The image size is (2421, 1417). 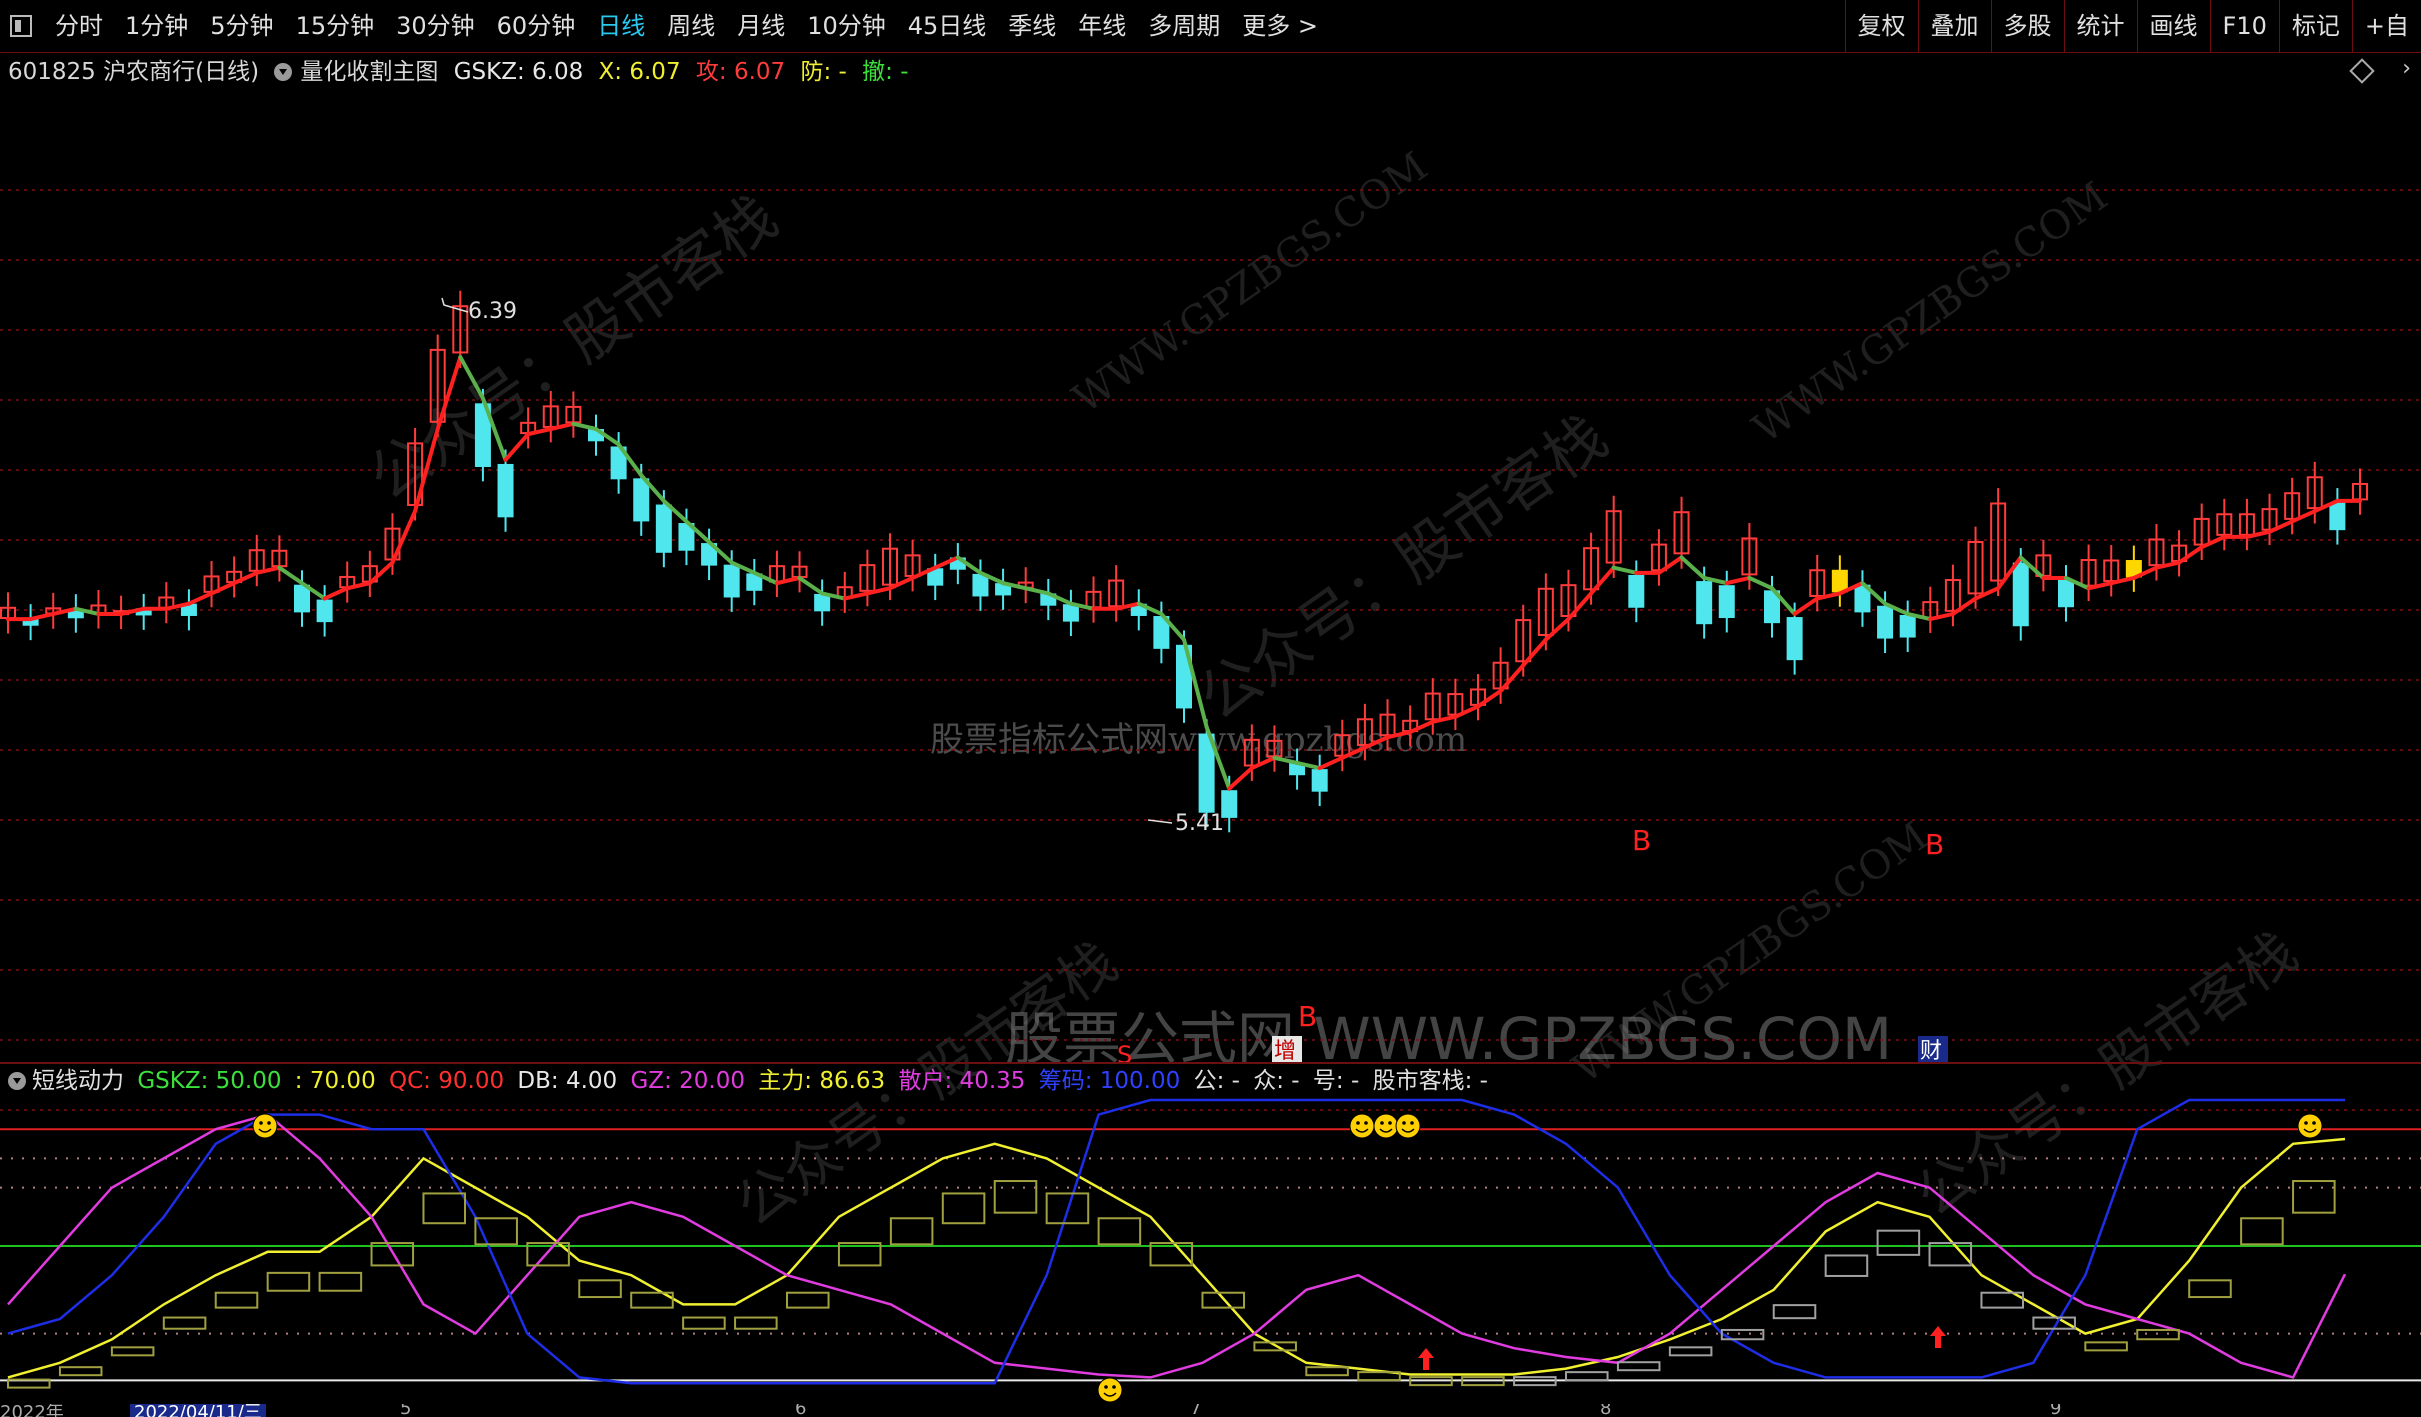 What do you see at coordinates (962, 1081) in the screenshot?
I see `sub-sanhu: 散户: 40.35` at bounding box center [962, 1081].